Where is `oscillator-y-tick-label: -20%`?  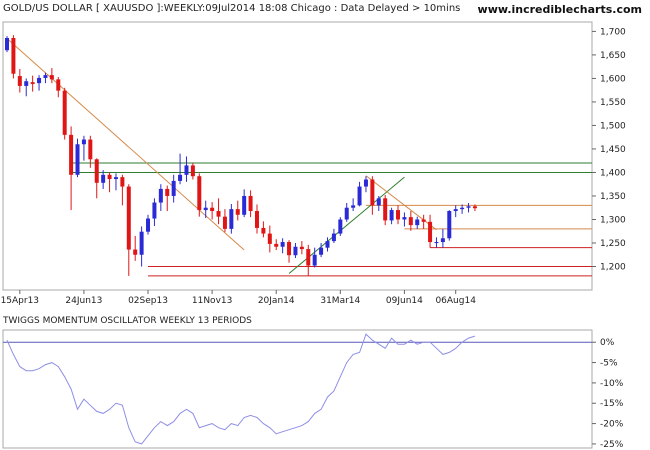 oscillator-y-tick-label: -20% is located at coordinates (612, 425).